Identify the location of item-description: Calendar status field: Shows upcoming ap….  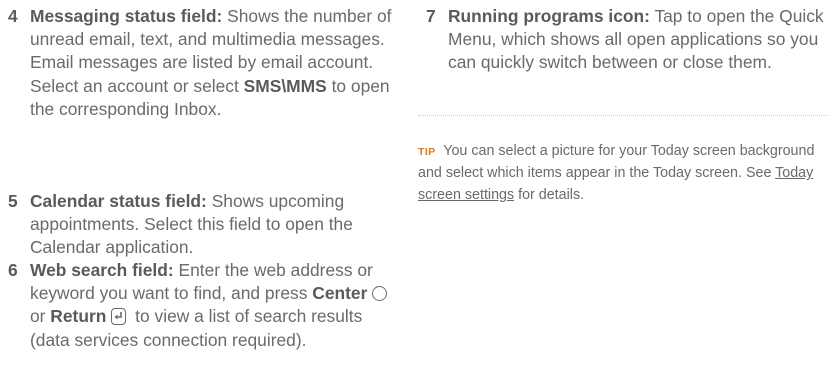
(200, 225).